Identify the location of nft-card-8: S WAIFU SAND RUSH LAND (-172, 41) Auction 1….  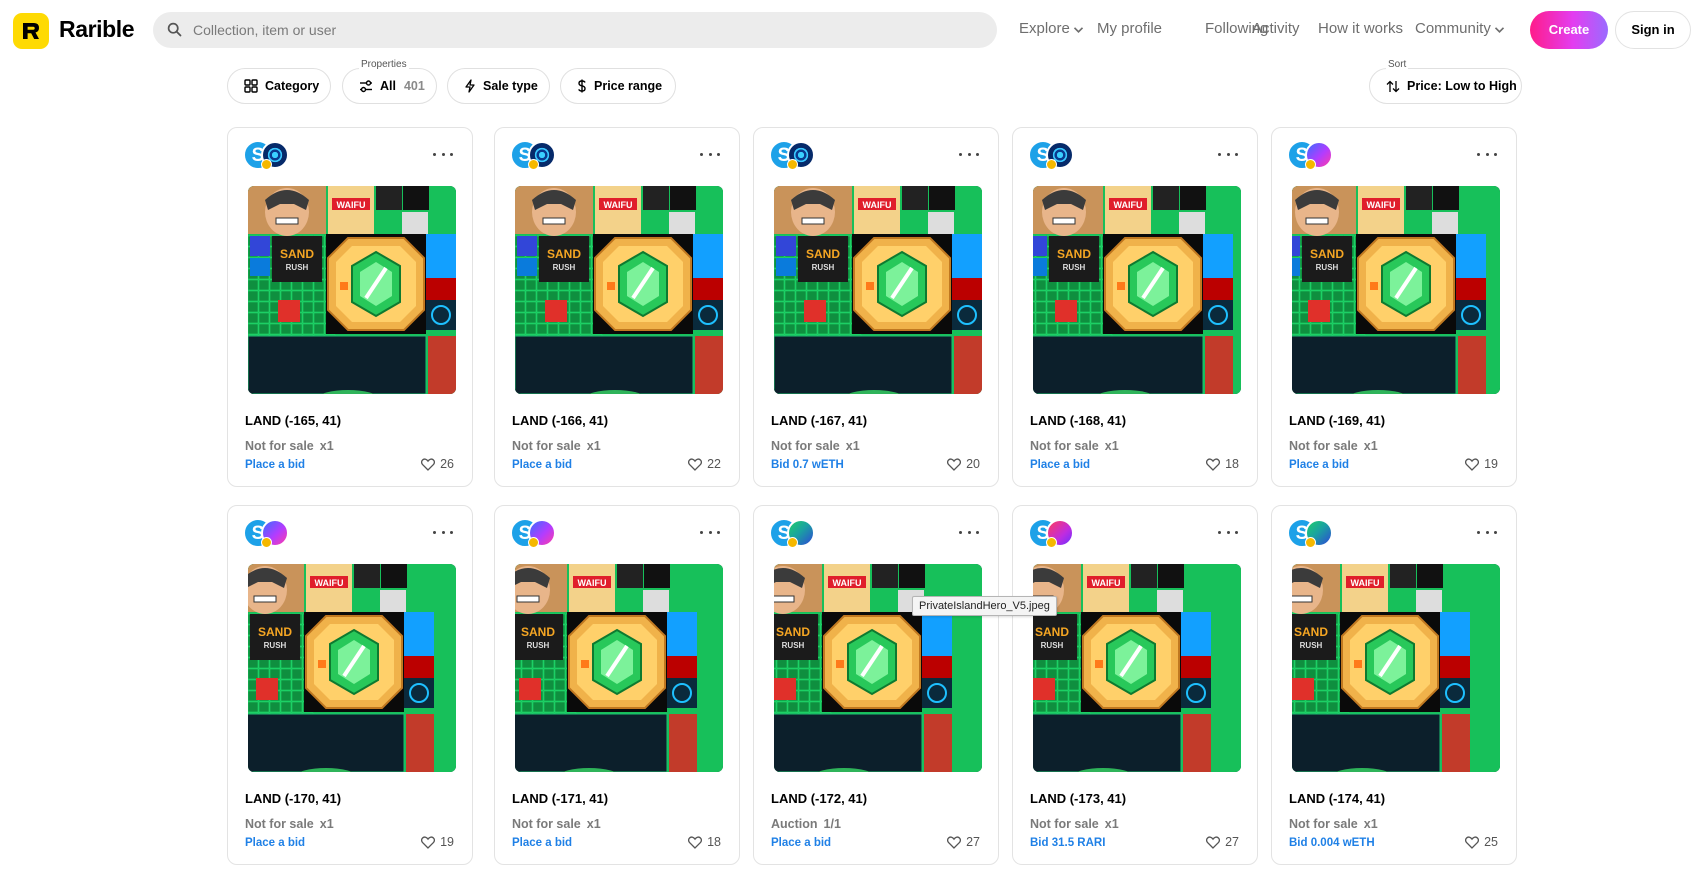
(876, 685).